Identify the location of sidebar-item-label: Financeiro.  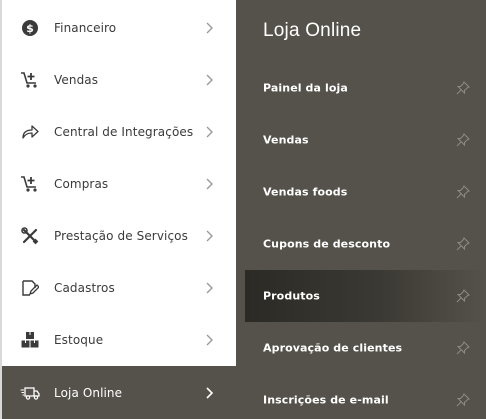
(85, 28).